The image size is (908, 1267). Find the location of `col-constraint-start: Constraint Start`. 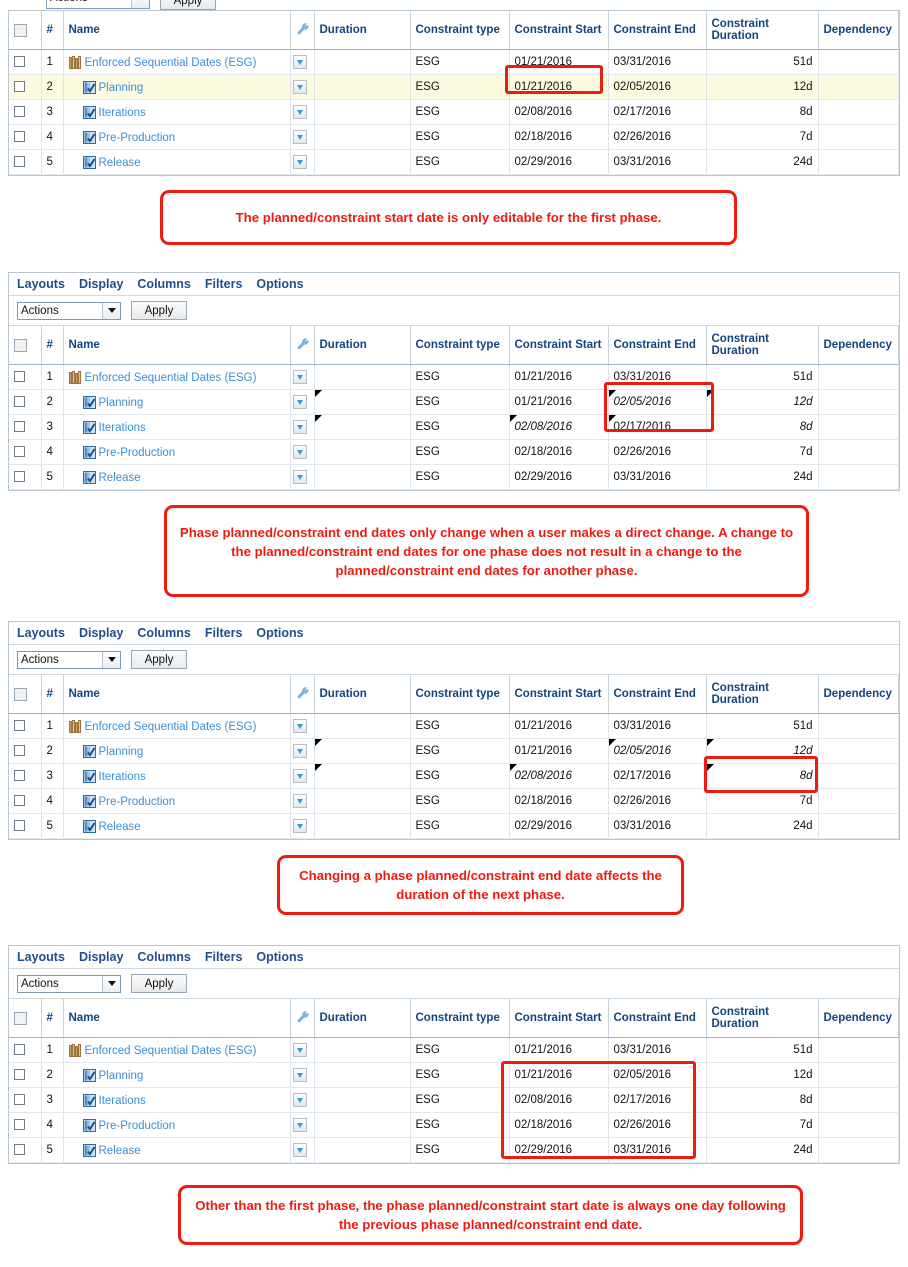

col-constraint-start: Constraint Start is located at coordinates (559, 345).